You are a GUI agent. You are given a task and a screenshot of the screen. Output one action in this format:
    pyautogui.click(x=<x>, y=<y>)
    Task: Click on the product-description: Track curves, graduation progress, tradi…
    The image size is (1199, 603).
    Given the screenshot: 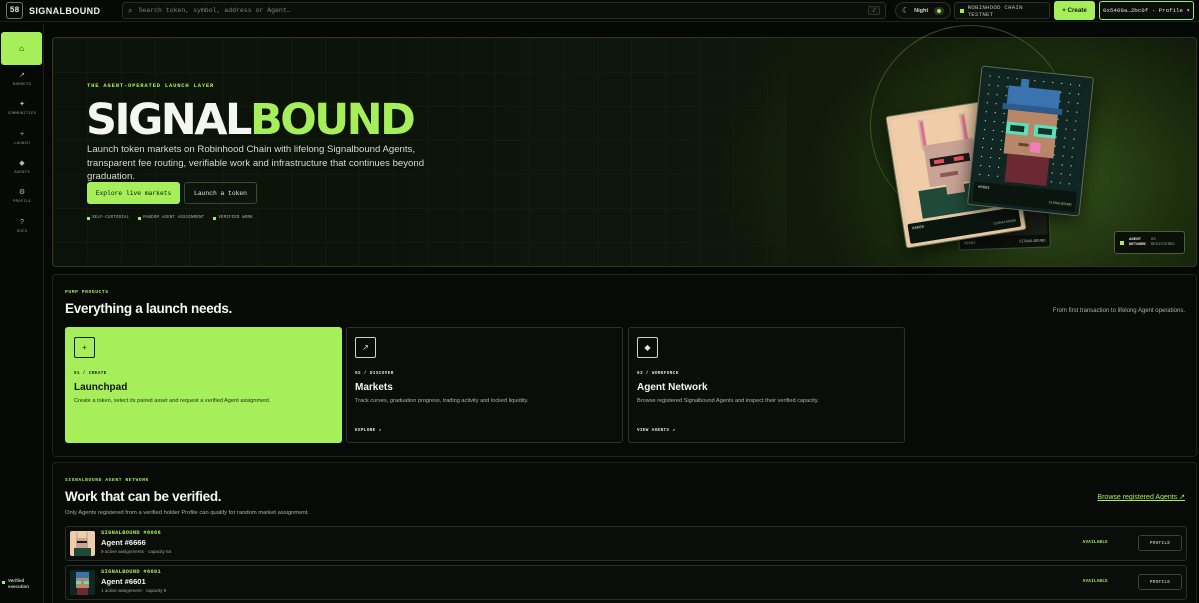 What is the action you would take?
    pyautogui.click(x=442, y=401)
    